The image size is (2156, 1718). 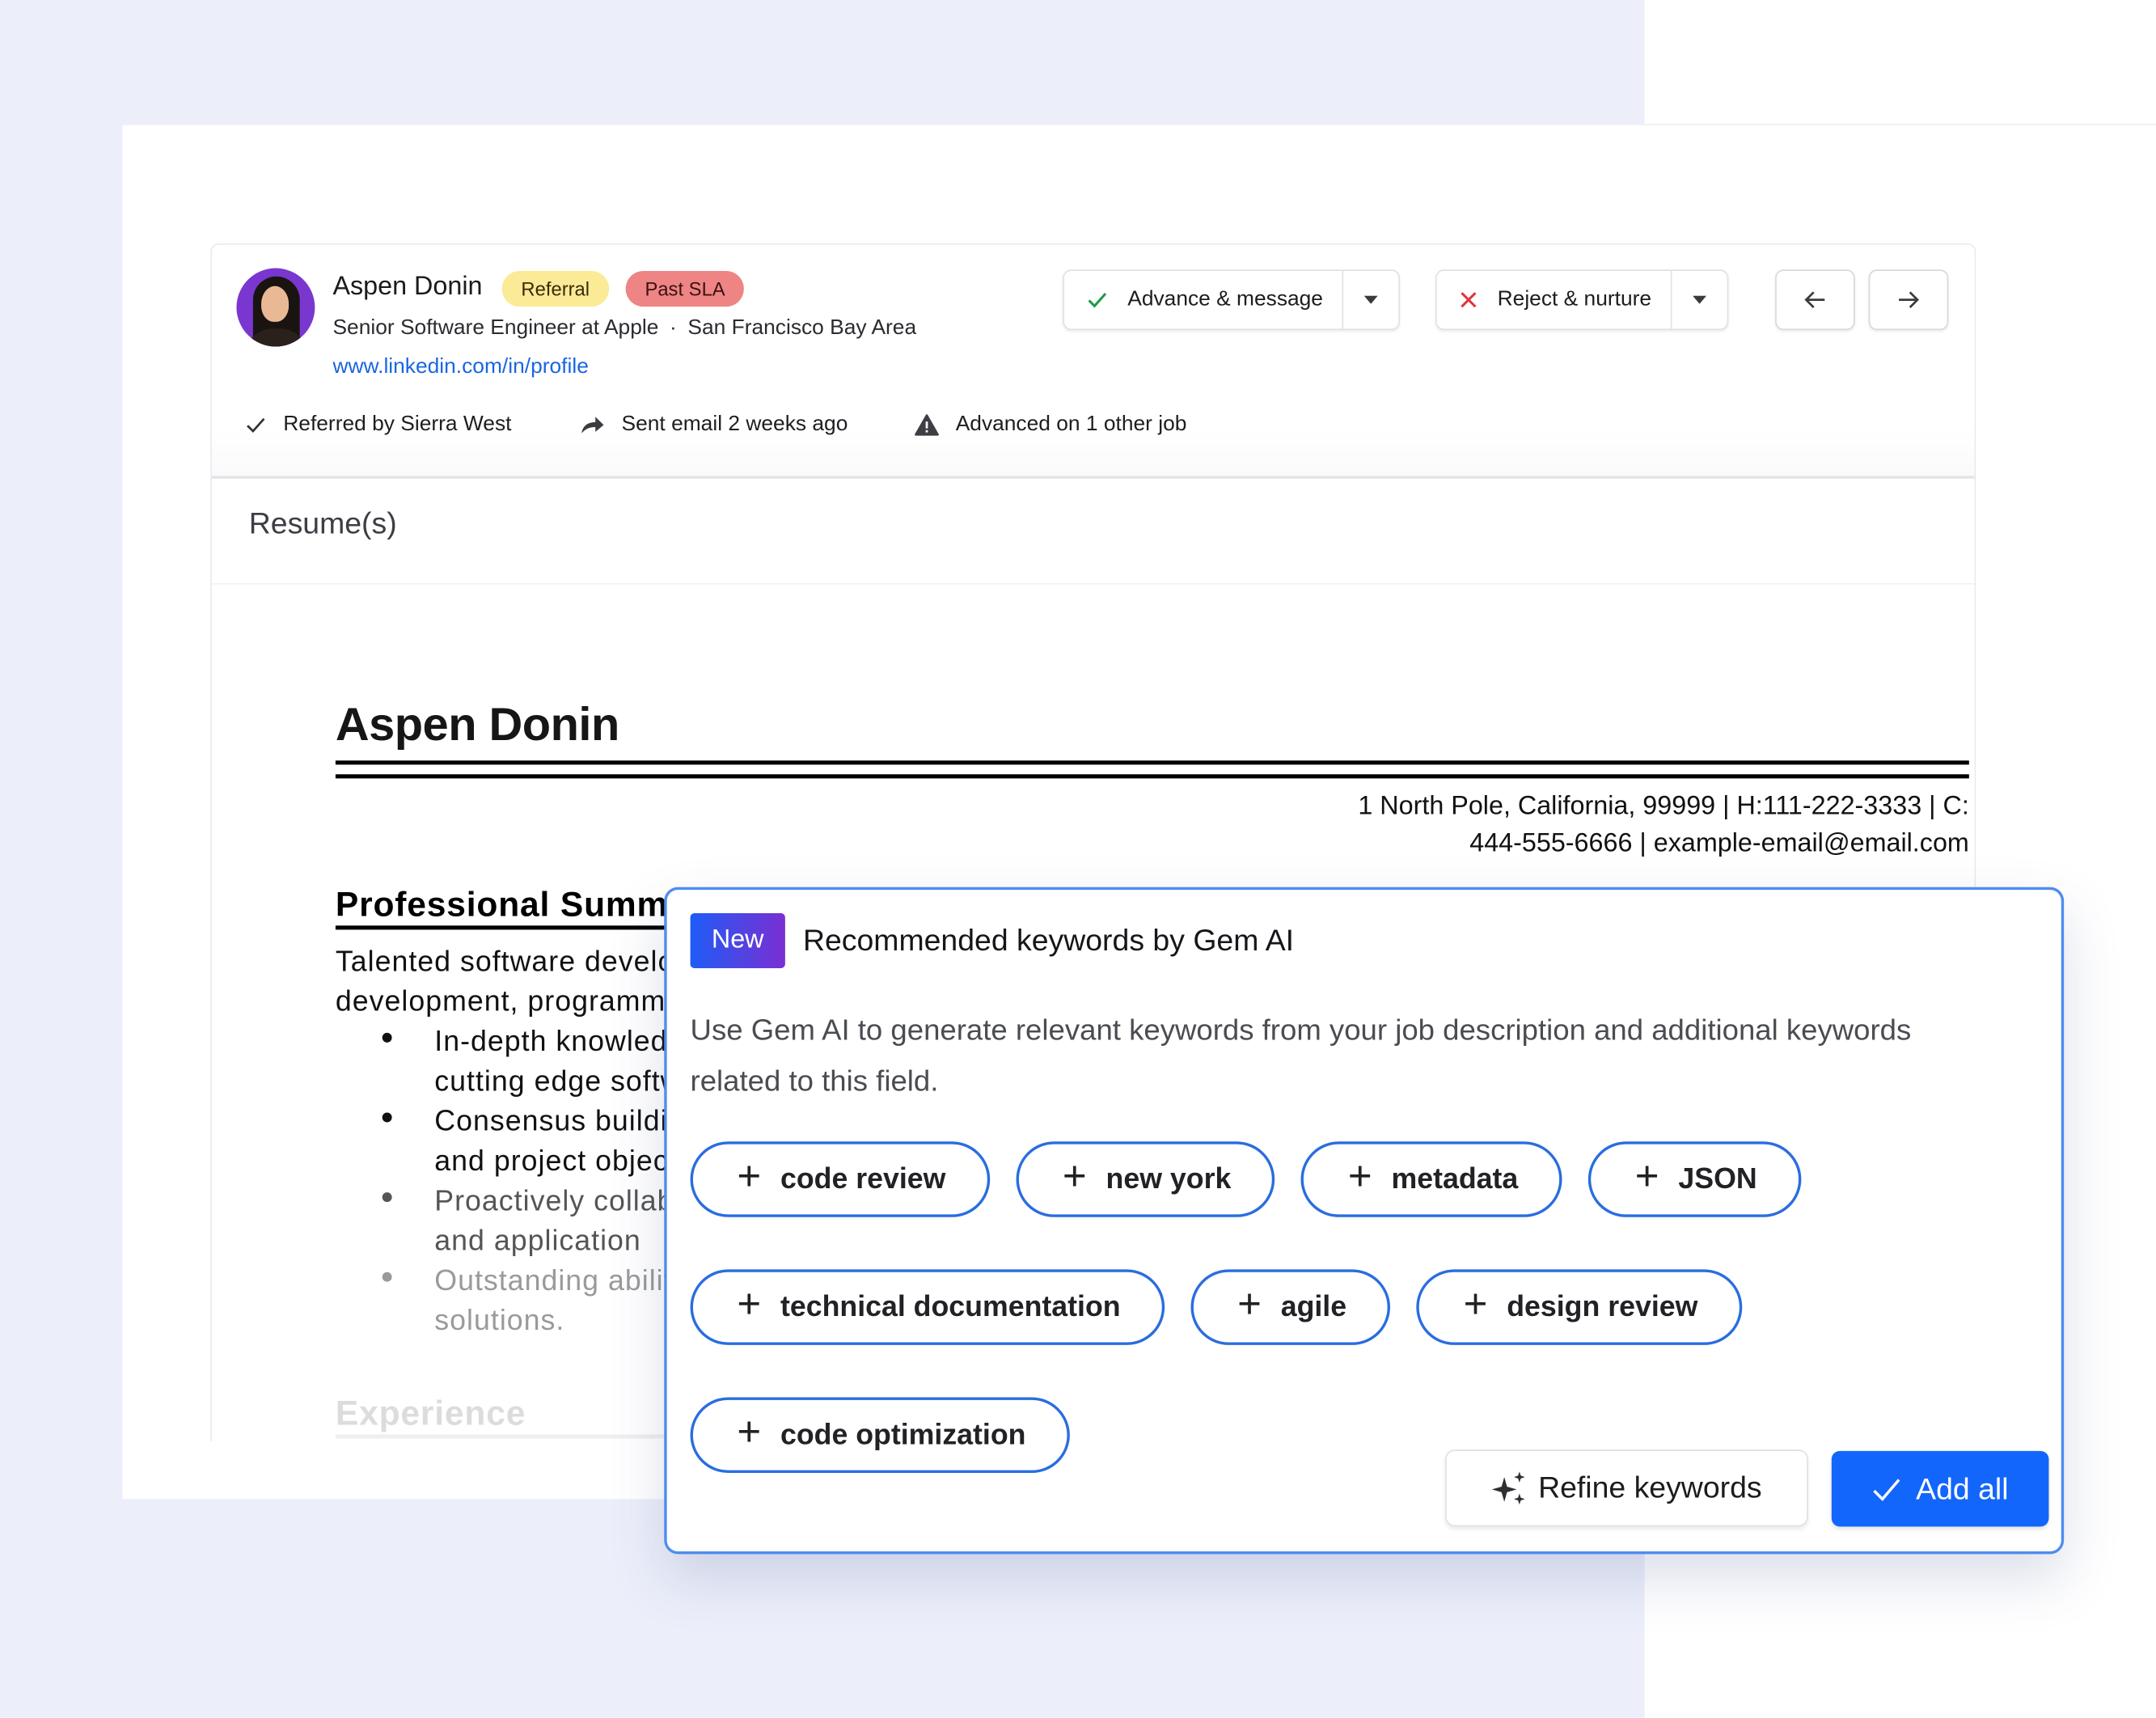 I want to click on keyword-chip: + code review, so click(x=840, y=1179).